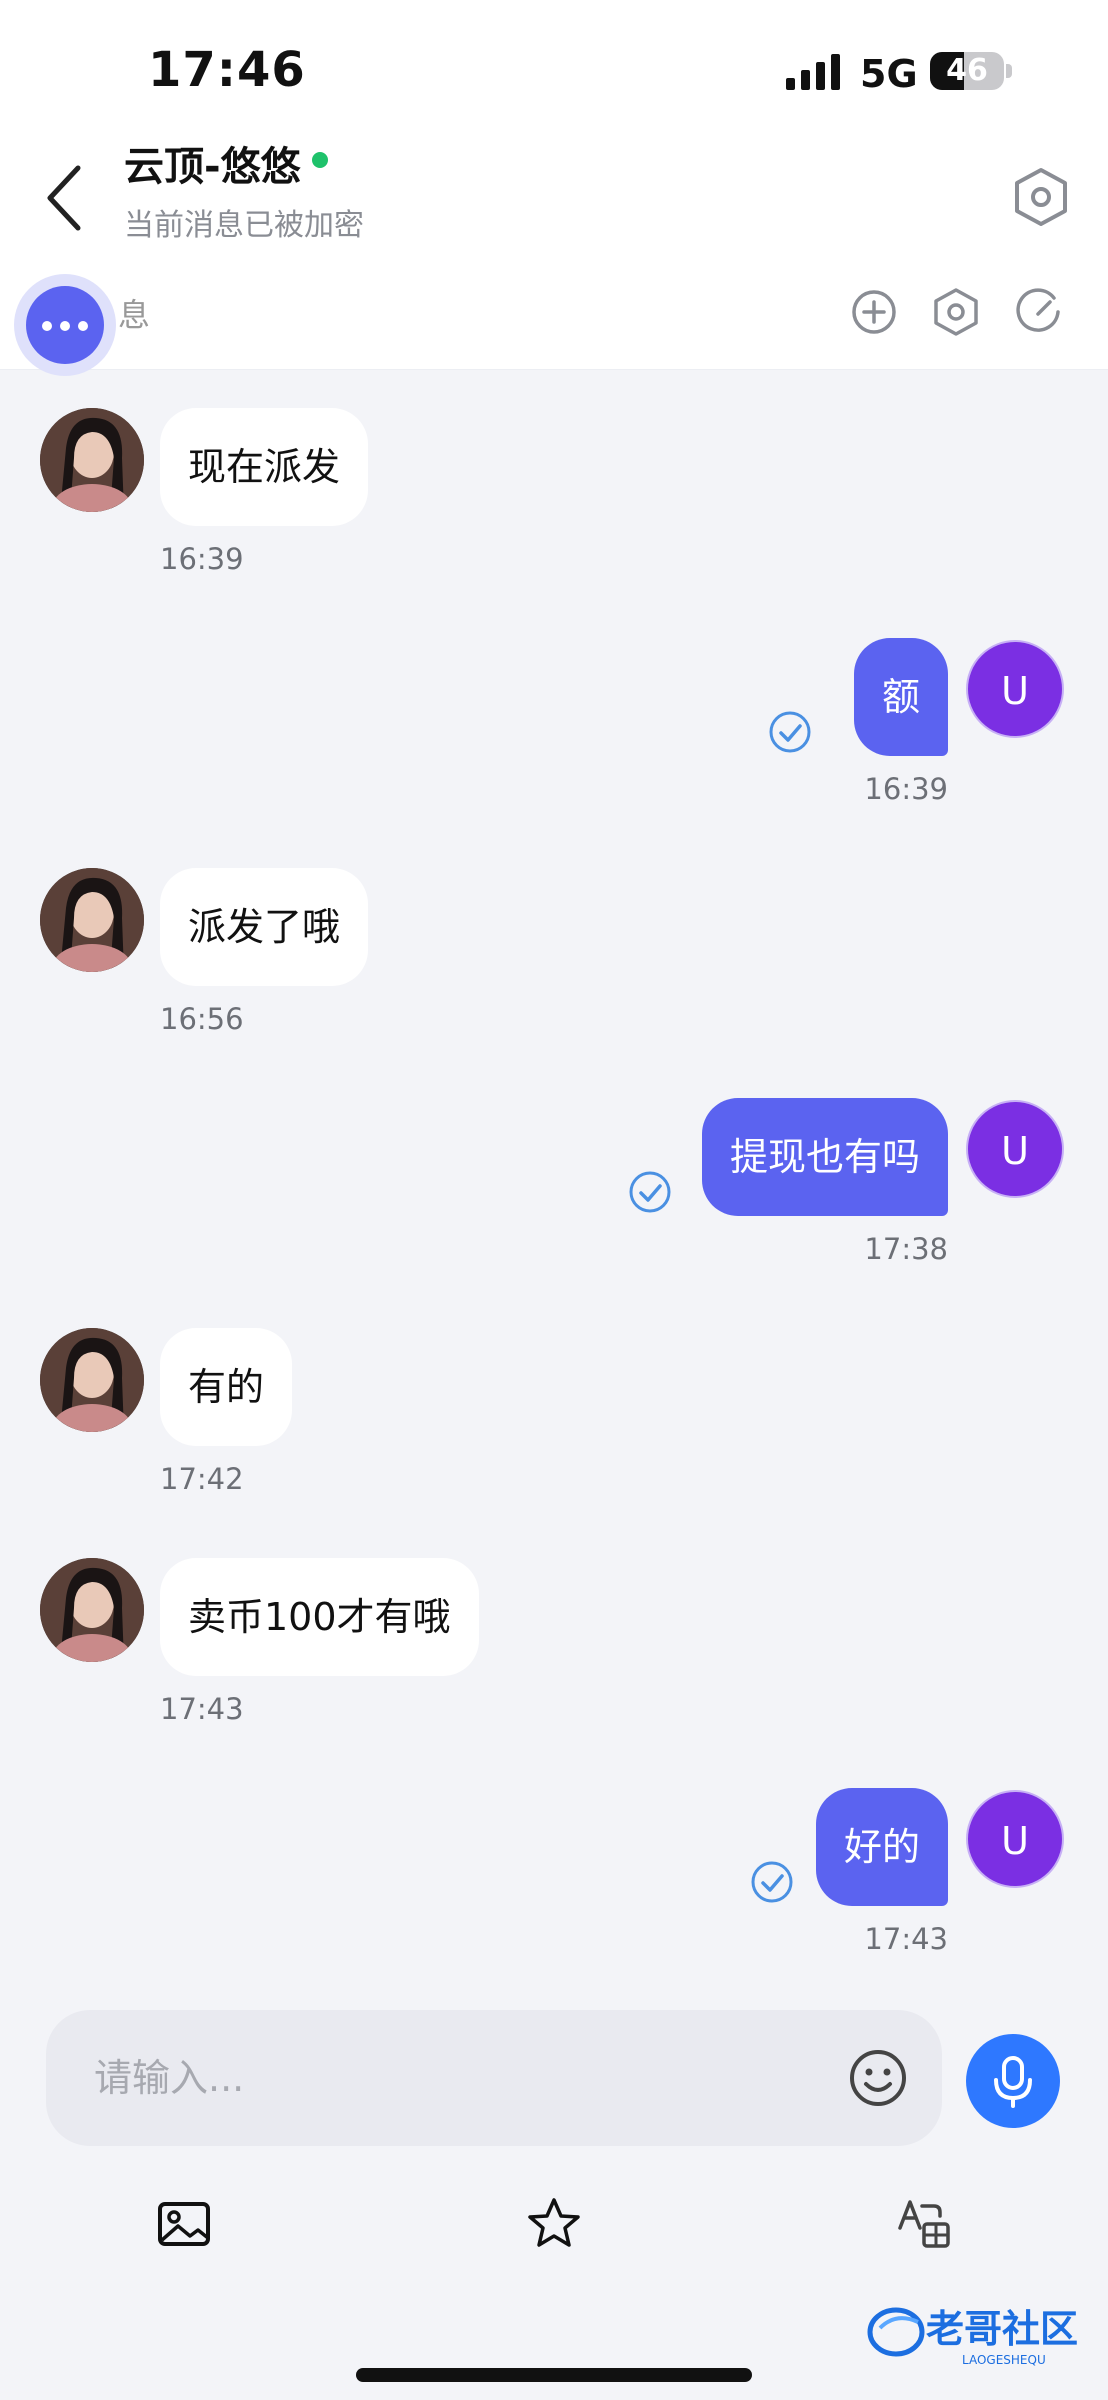  I want to click on signal-icon, so click(813, 72).